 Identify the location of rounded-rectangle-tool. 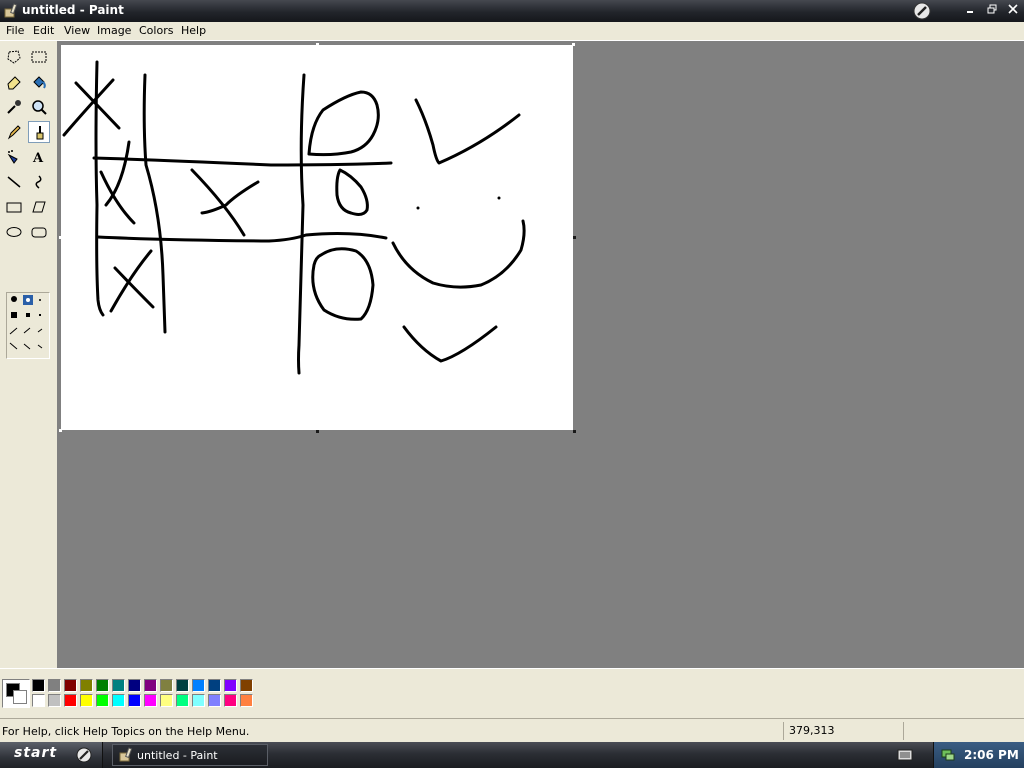
(39, 232).